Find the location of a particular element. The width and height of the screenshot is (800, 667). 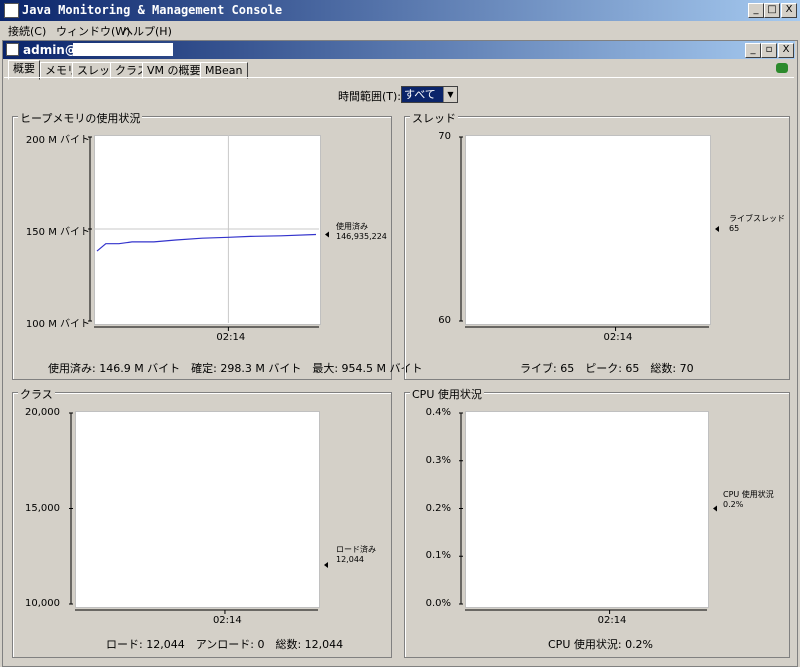

threads-ytick-label: 70 is located at coordinates (444, 136).